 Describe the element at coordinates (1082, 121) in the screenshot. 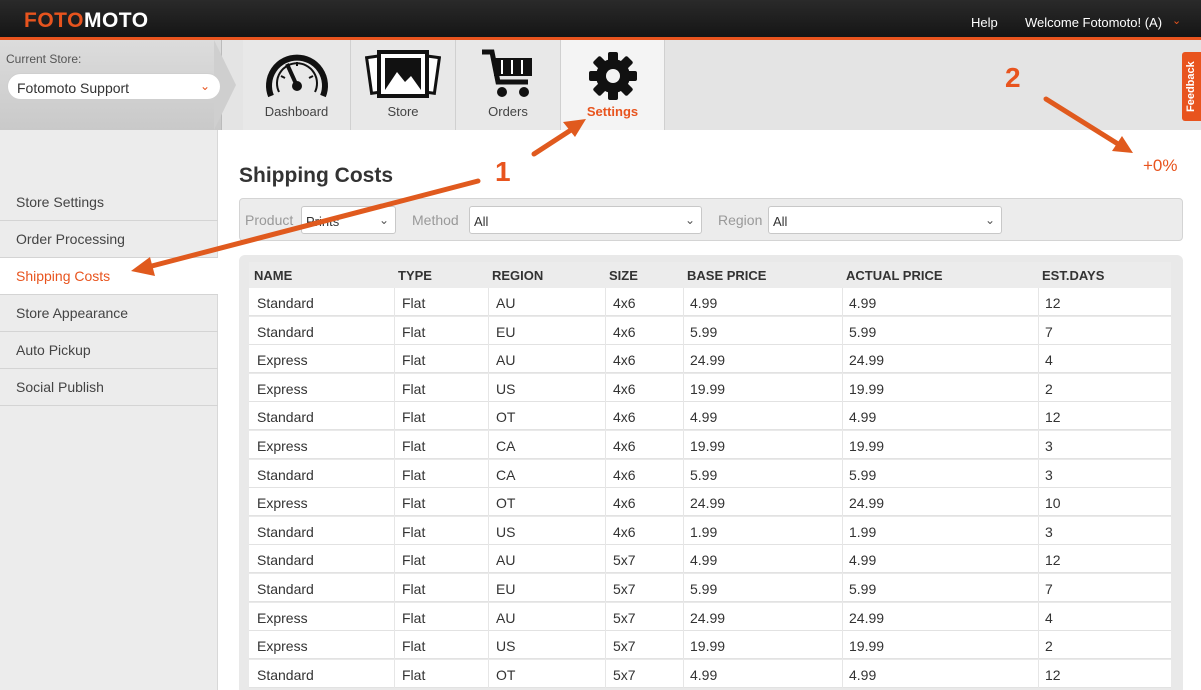

I see `arrow-to-markup` at that location.